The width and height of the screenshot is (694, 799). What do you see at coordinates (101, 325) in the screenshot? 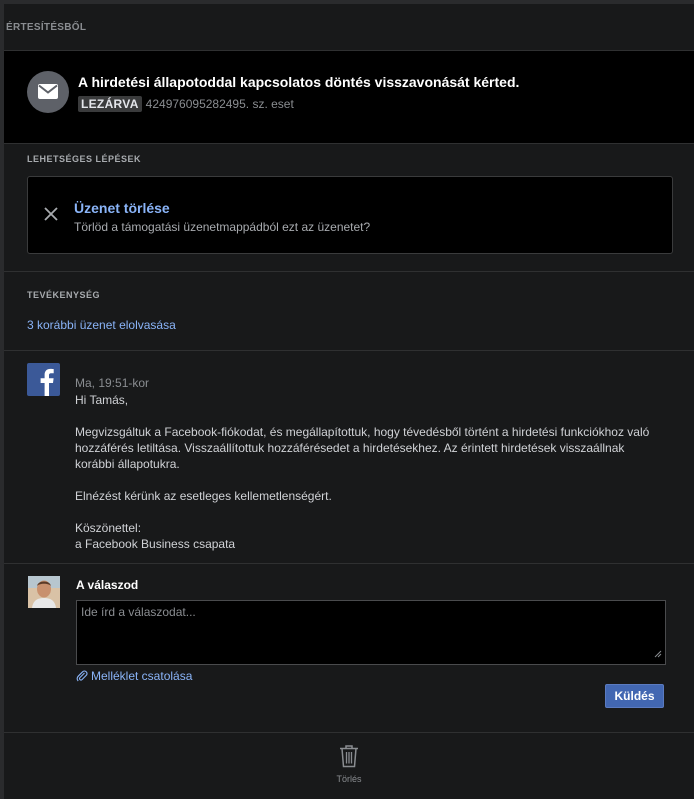
I see `previous-messages-link: 3 korábbi üzenet elolvasása` at bounding box center [101, 325].